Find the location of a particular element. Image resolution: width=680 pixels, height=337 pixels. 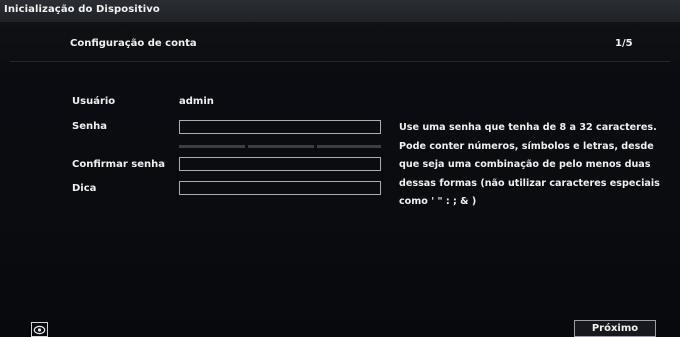

eye-icon is located at coordinates (39, 330).